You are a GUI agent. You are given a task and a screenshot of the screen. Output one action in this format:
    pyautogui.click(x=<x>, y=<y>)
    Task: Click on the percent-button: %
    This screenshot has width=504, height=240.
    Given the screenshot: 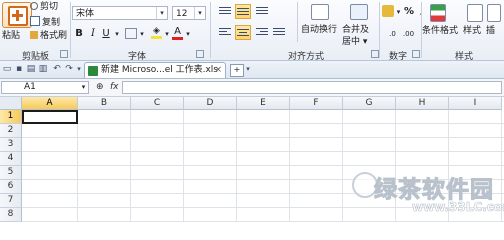 What is the action you would take?
    pyautogui.click(x=409, y=12)
    